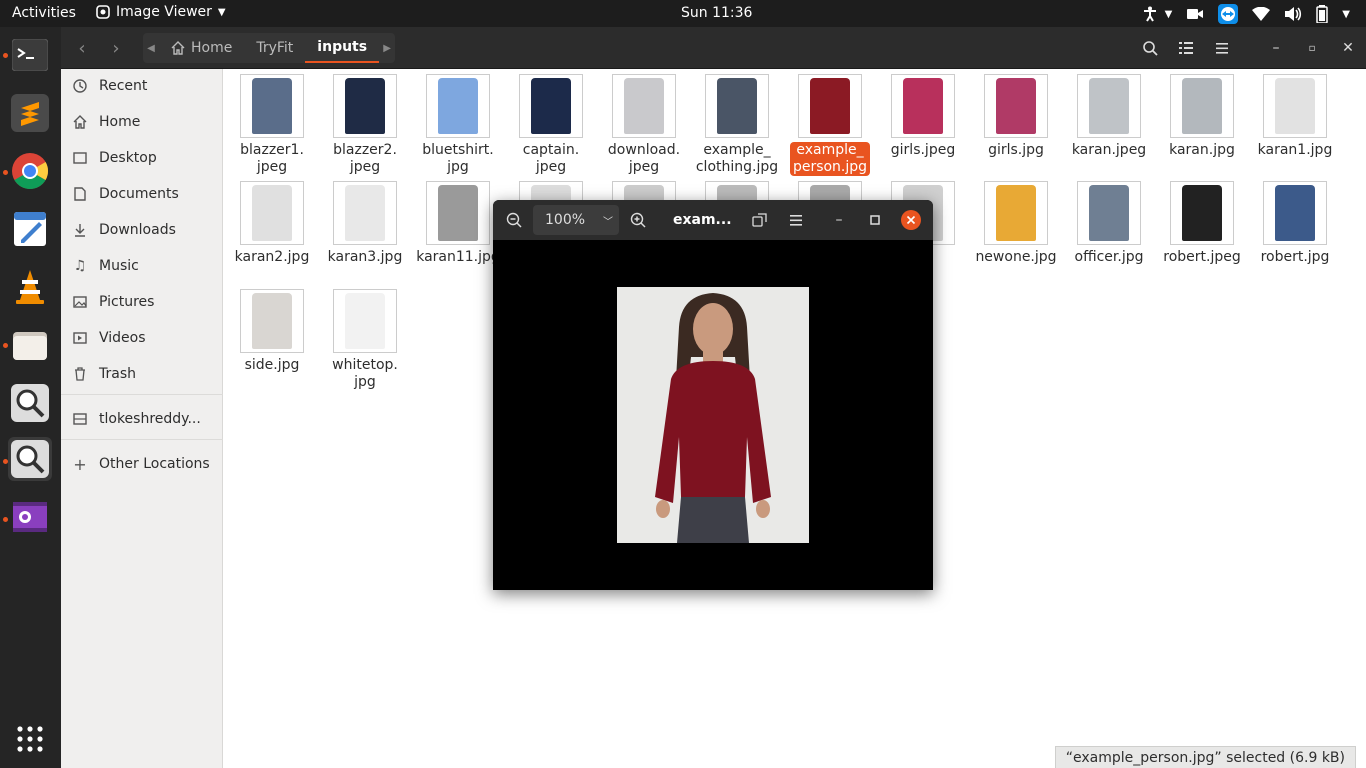 The image size is (1366, 768). Describe the element at coordinates (142, 230) in the screenshot. I see `sidebar-item-downloads: Downloads` at that location.